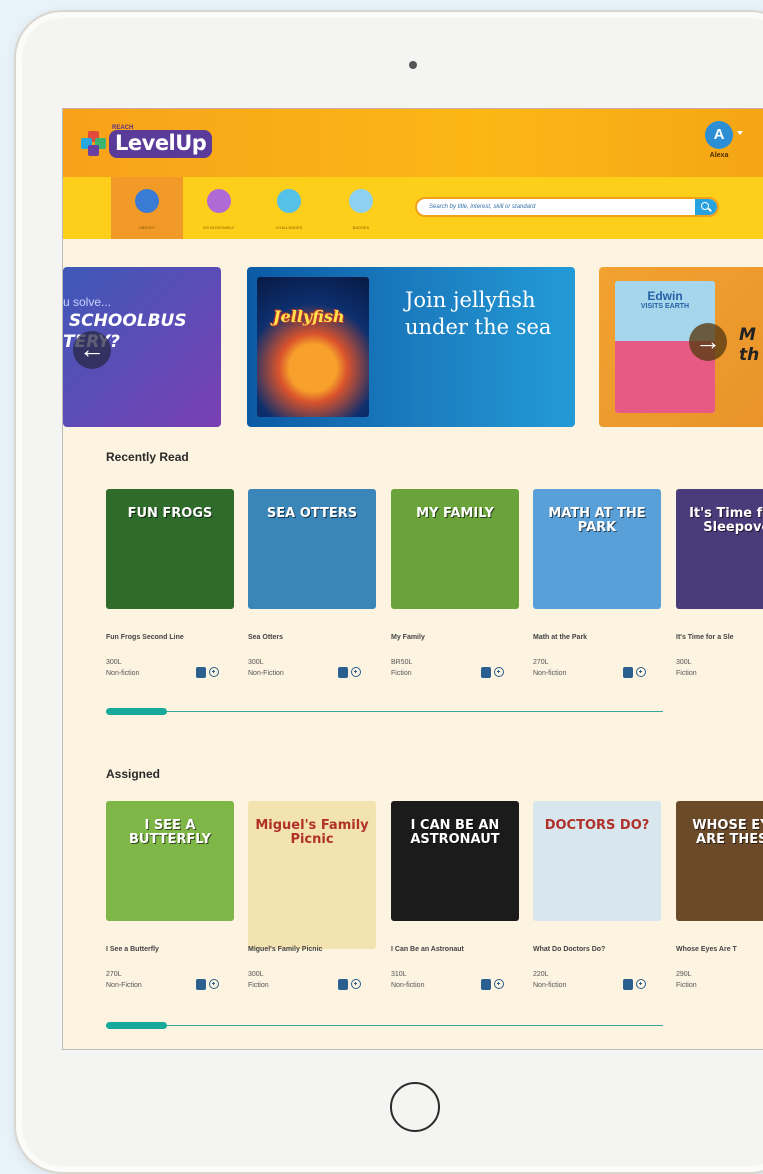  I want to click on book-genre: Non-Fiction, so click(124, 985).